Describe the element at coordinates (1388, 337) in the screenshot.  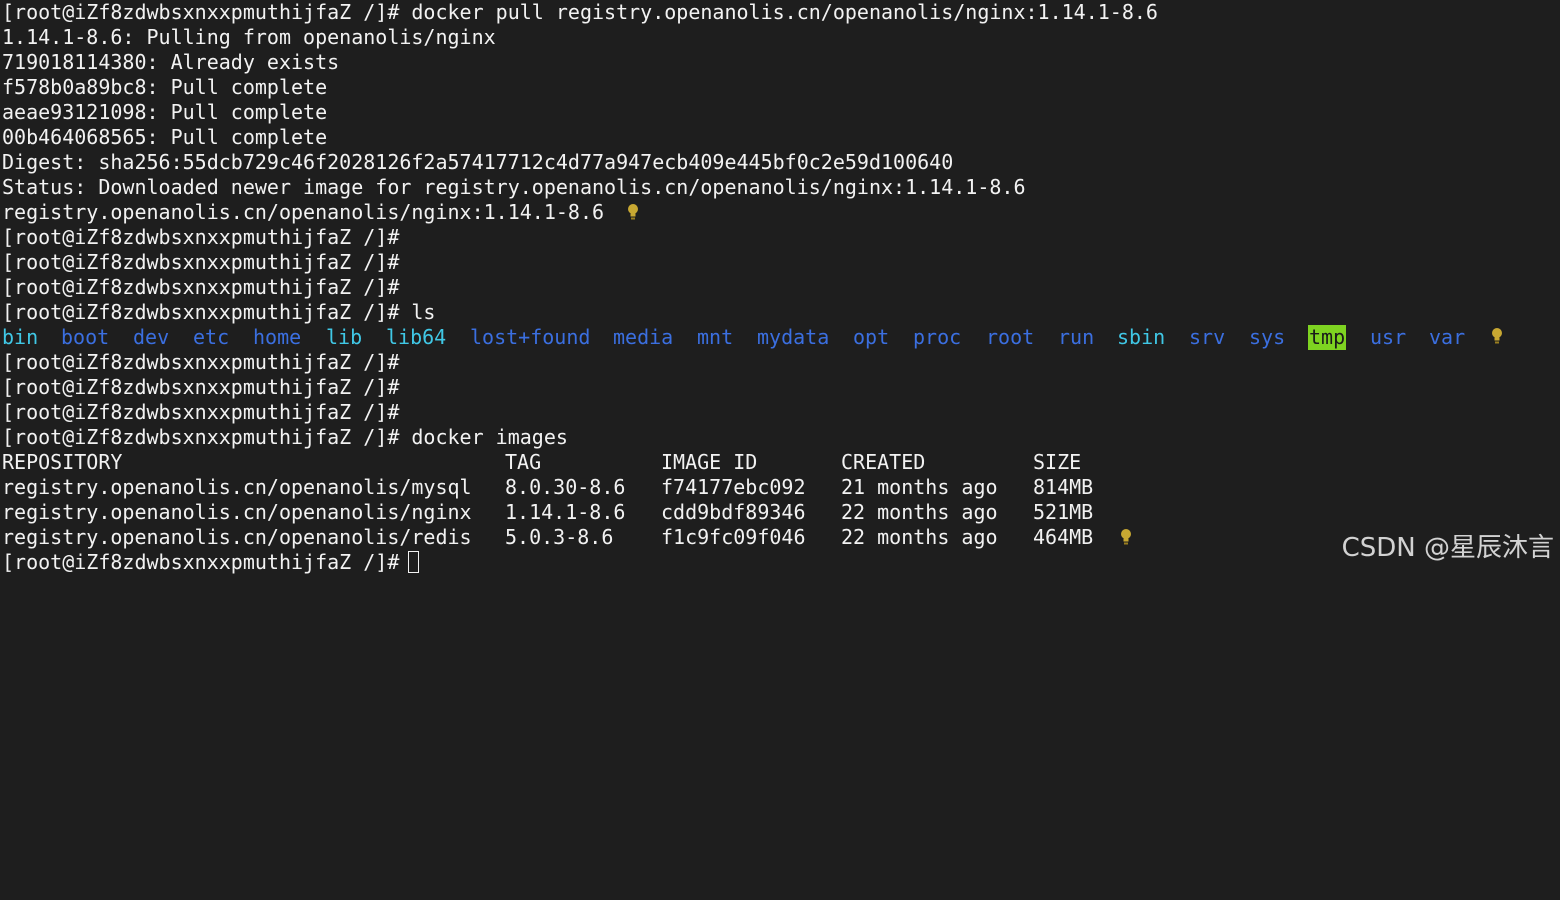
I see `ls-entry: usr` at that location.